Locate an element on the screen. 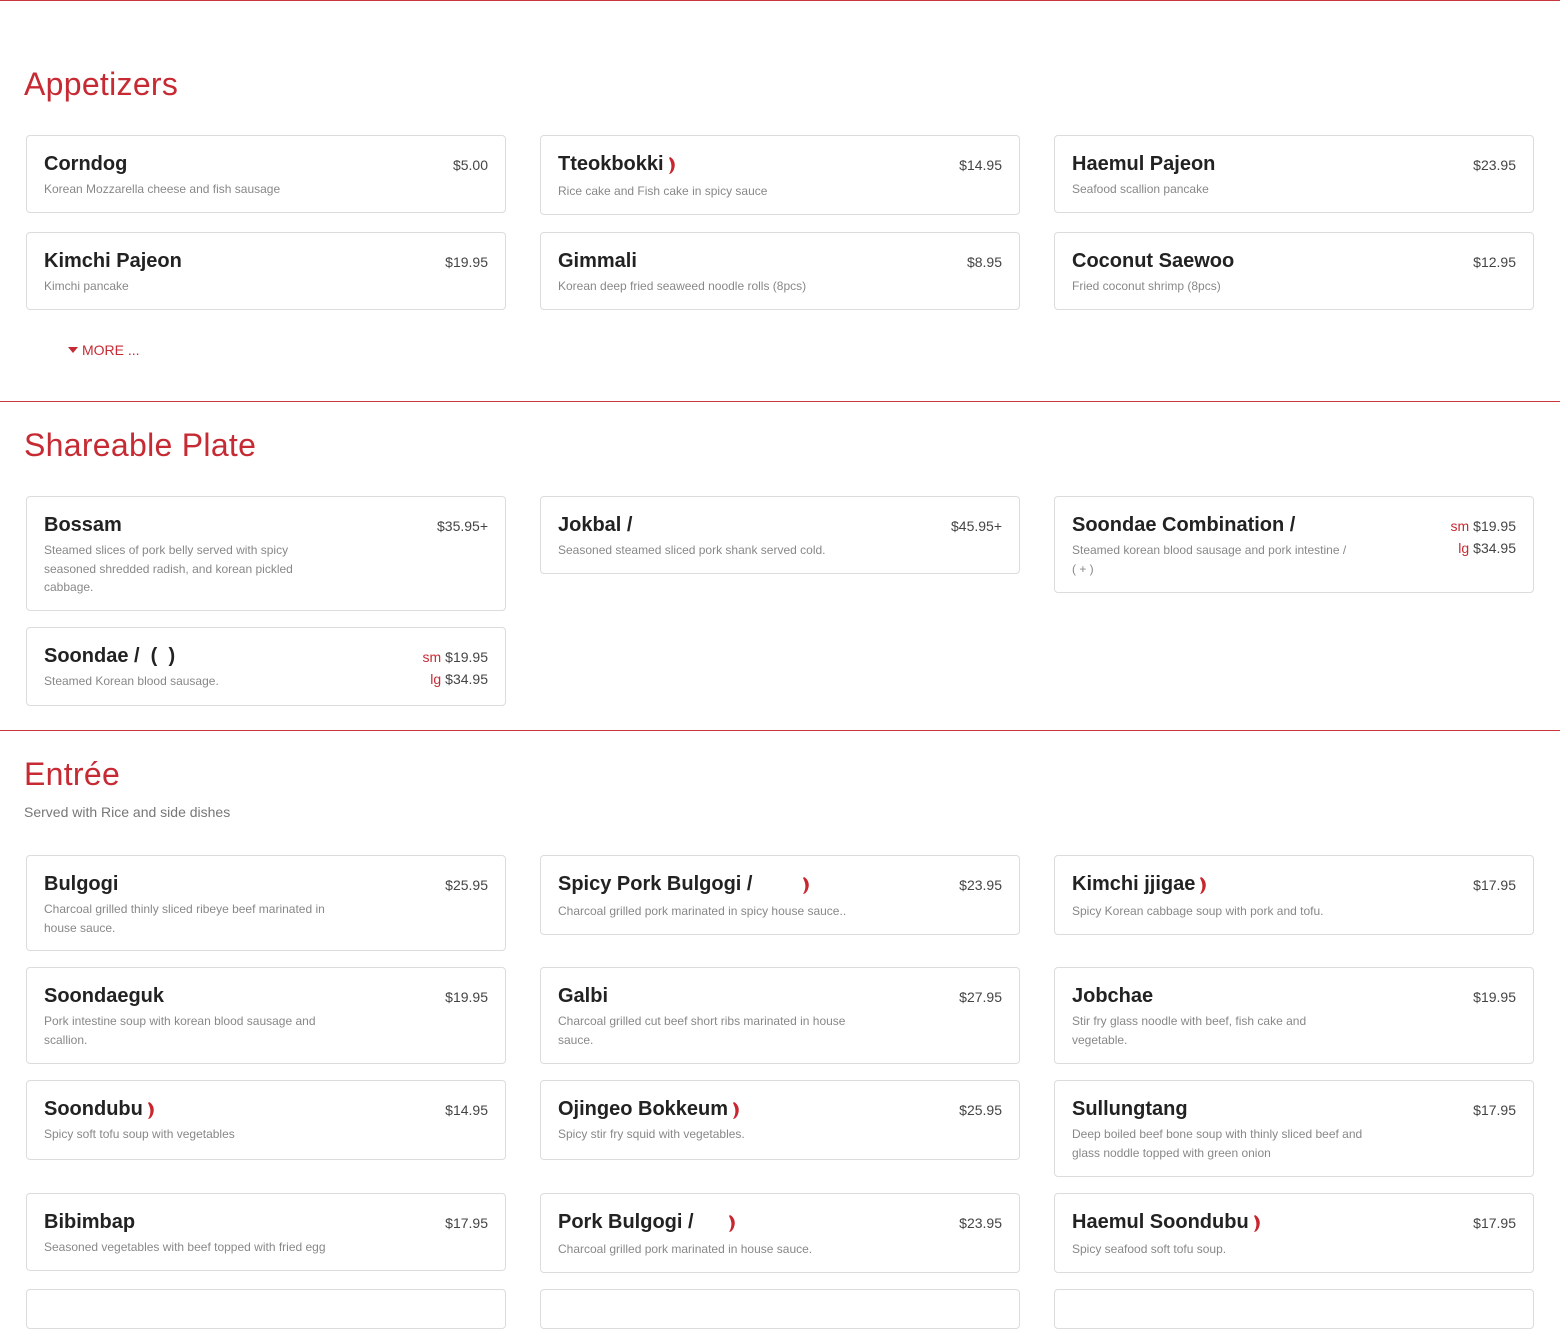 This screenshot has width=1560, height=1329. menu-item-name: Pork Bulgogi / is located at coordinates (626, 1222).